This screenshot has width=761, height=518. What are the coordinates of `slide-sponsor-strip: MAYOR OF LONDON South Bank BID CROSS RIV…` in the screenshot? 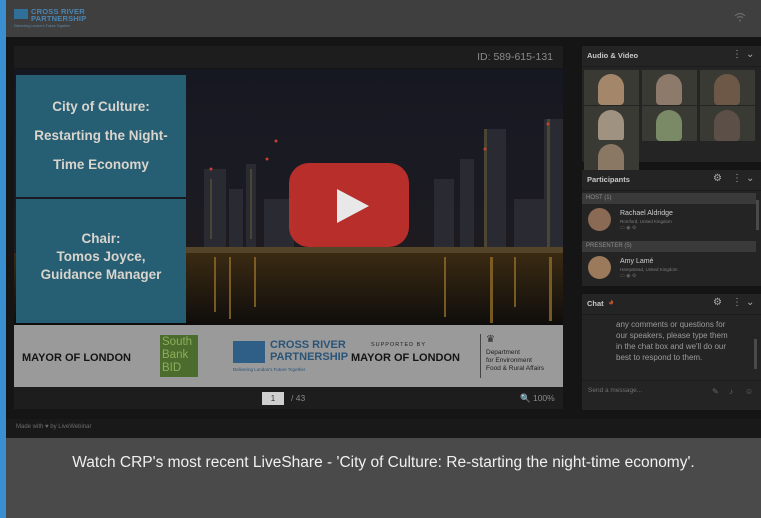 It's located at (288, 356).